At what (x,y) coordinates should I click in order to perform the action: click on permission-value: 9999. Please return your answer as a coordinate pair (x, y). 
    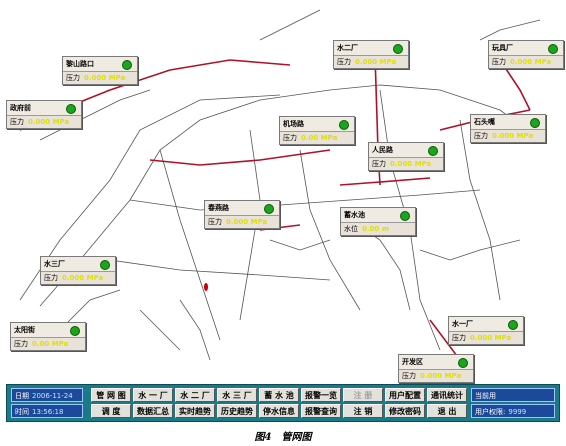
    Looking at the image, I should click on (517, 412).